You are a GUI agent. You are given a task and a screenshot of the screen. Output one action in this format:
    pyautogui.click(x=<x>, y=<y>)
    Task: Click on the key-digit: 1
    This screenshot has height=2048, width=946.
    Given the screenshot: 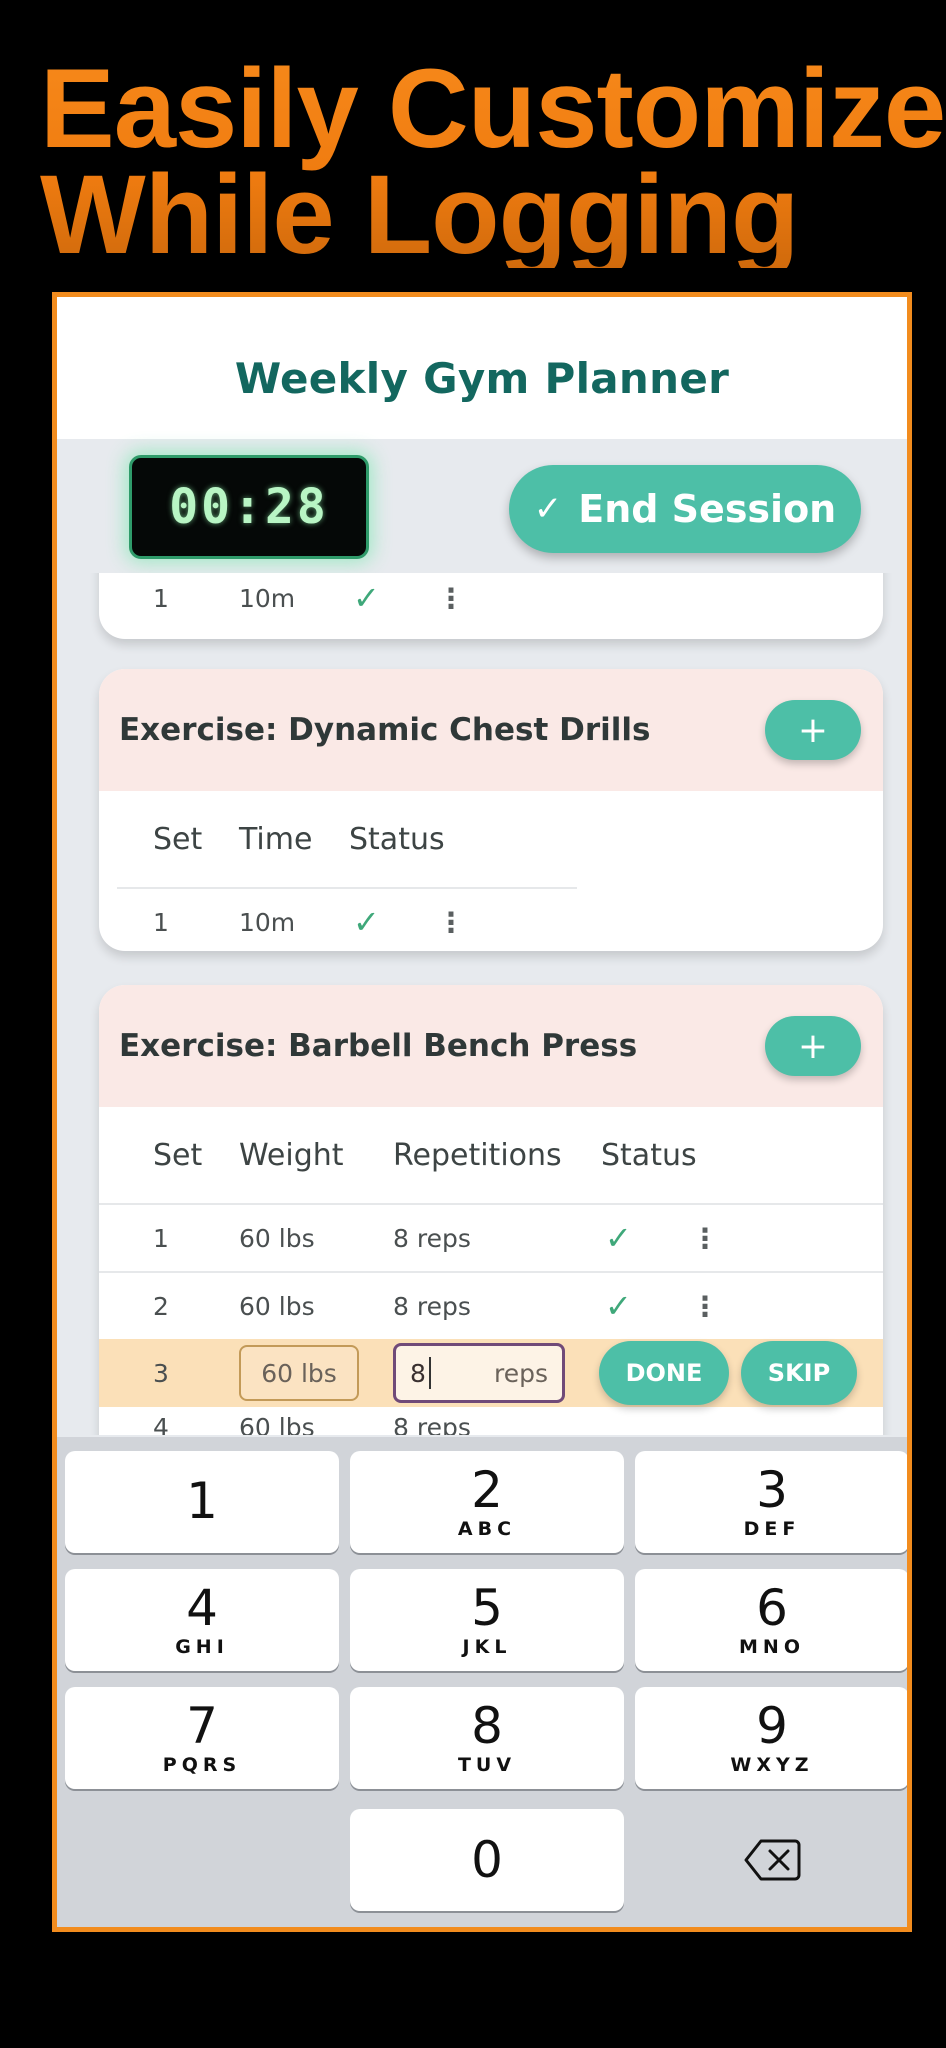 What is the action you would take?
    pyautogui.click(x=202, y=1501)
    